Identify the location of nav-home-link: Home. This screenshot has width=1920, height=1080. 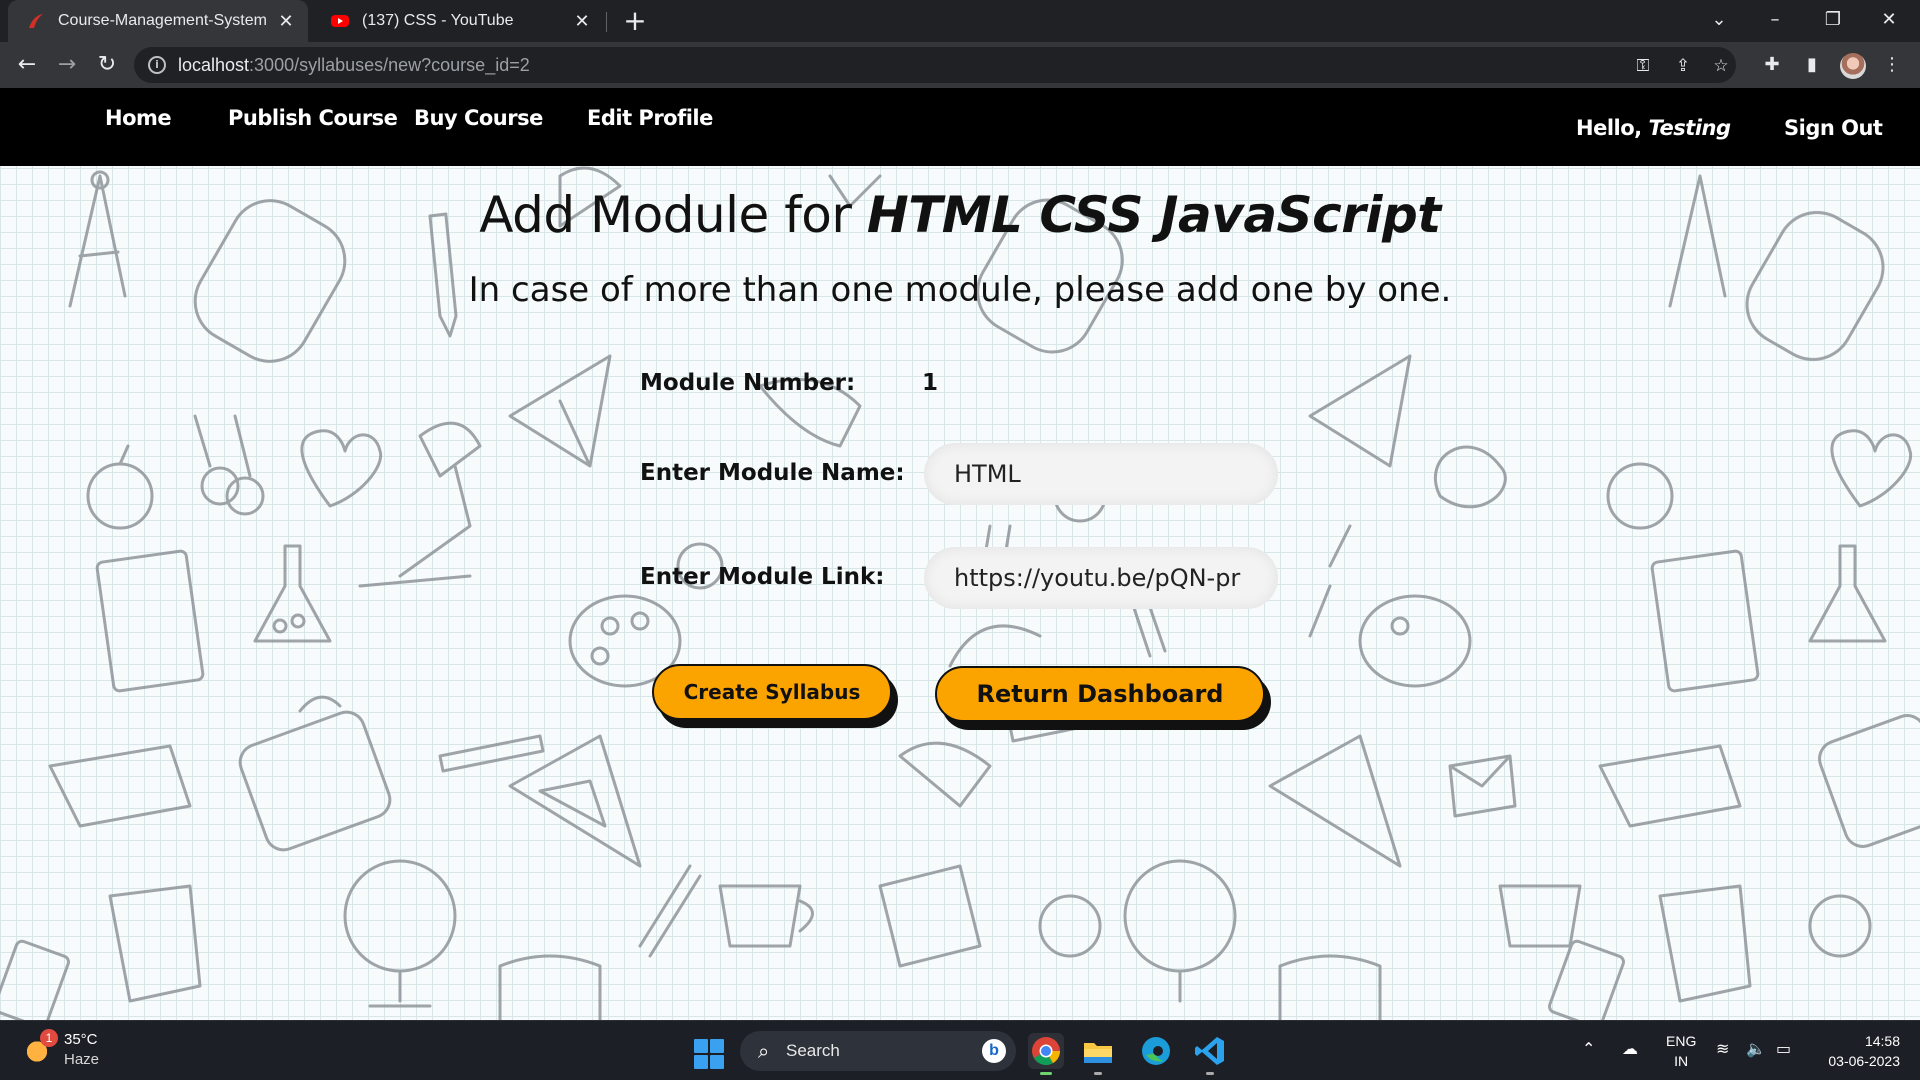
(138, 118).